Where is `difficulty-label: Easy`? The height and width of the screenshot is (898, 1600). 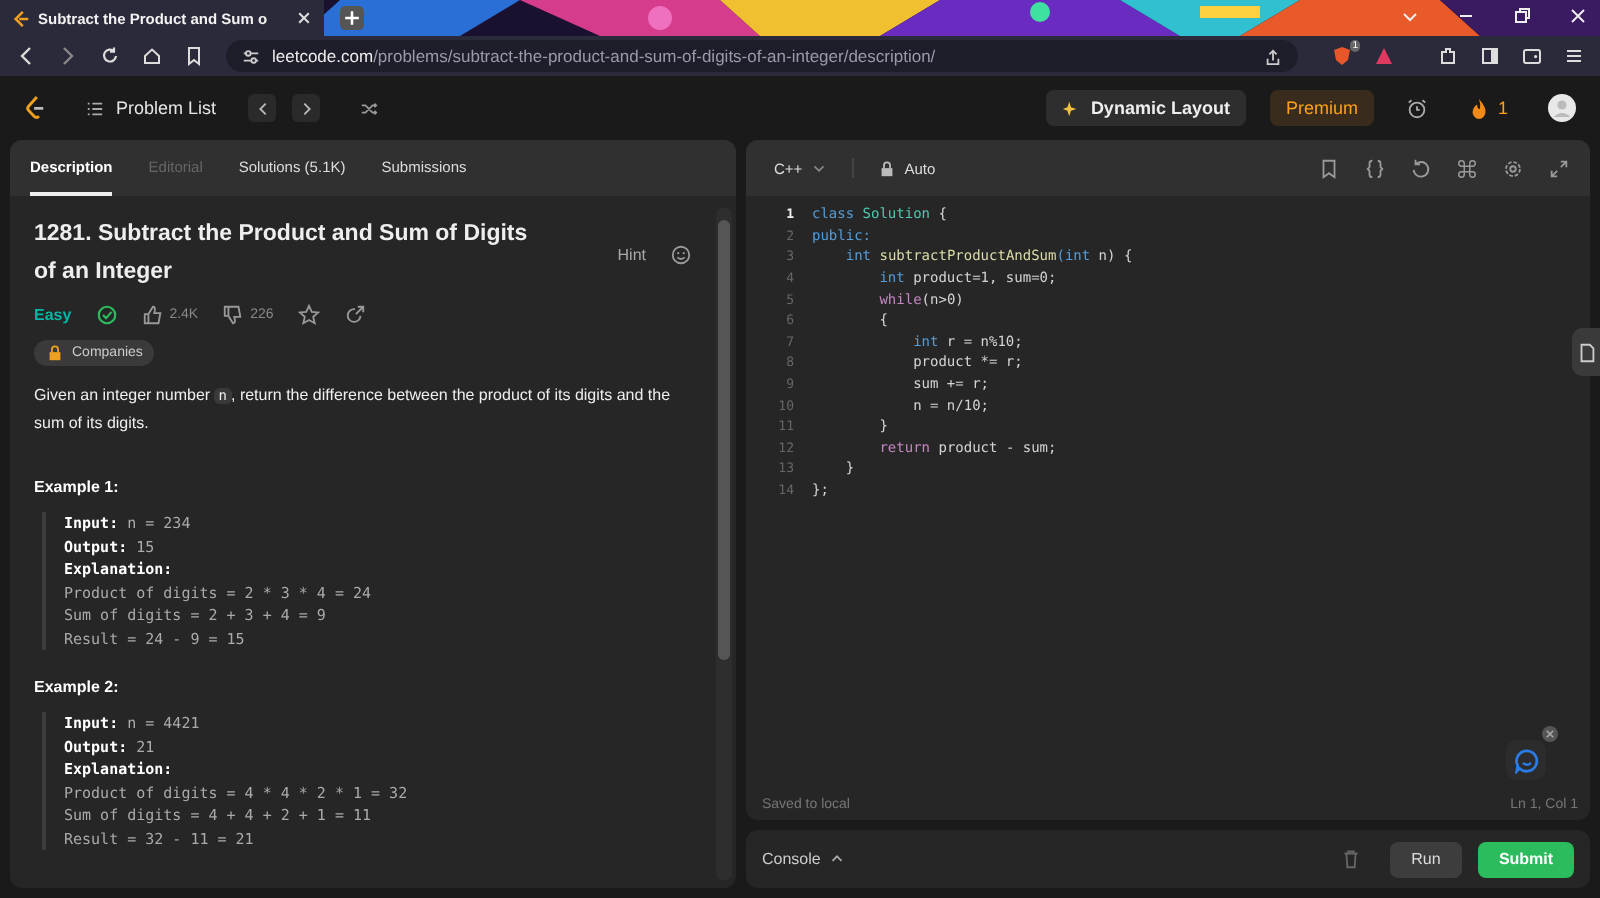 difficulty-label: Easy is located at coordinates (53, 315).